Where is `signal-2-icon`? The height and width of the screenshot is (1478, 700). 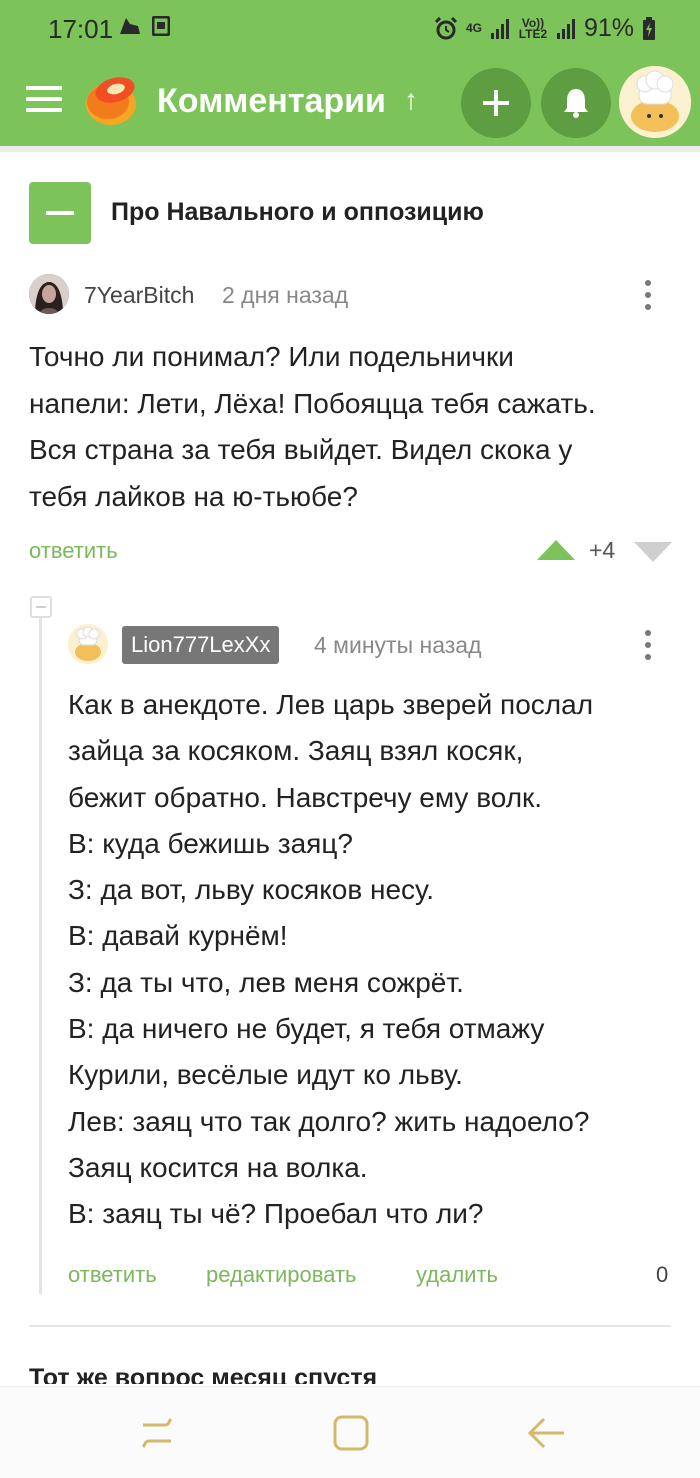
signal-2-icon is located at coordinates (565, 28).